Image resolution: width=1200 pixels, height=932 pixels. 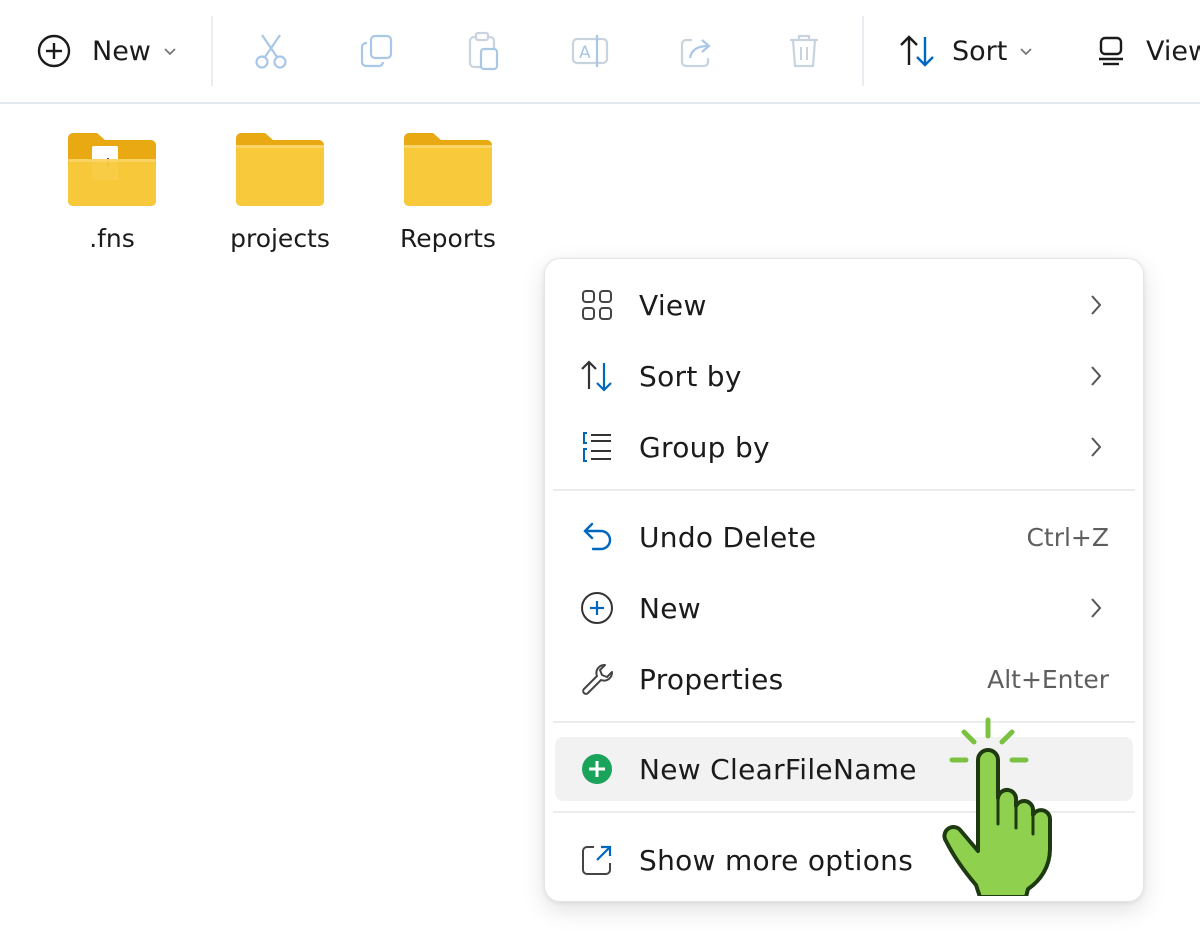 What do you see at coordinates (597, 679) in the screenshot?
I see `wrench-icon` at bounding box center [597, 679].